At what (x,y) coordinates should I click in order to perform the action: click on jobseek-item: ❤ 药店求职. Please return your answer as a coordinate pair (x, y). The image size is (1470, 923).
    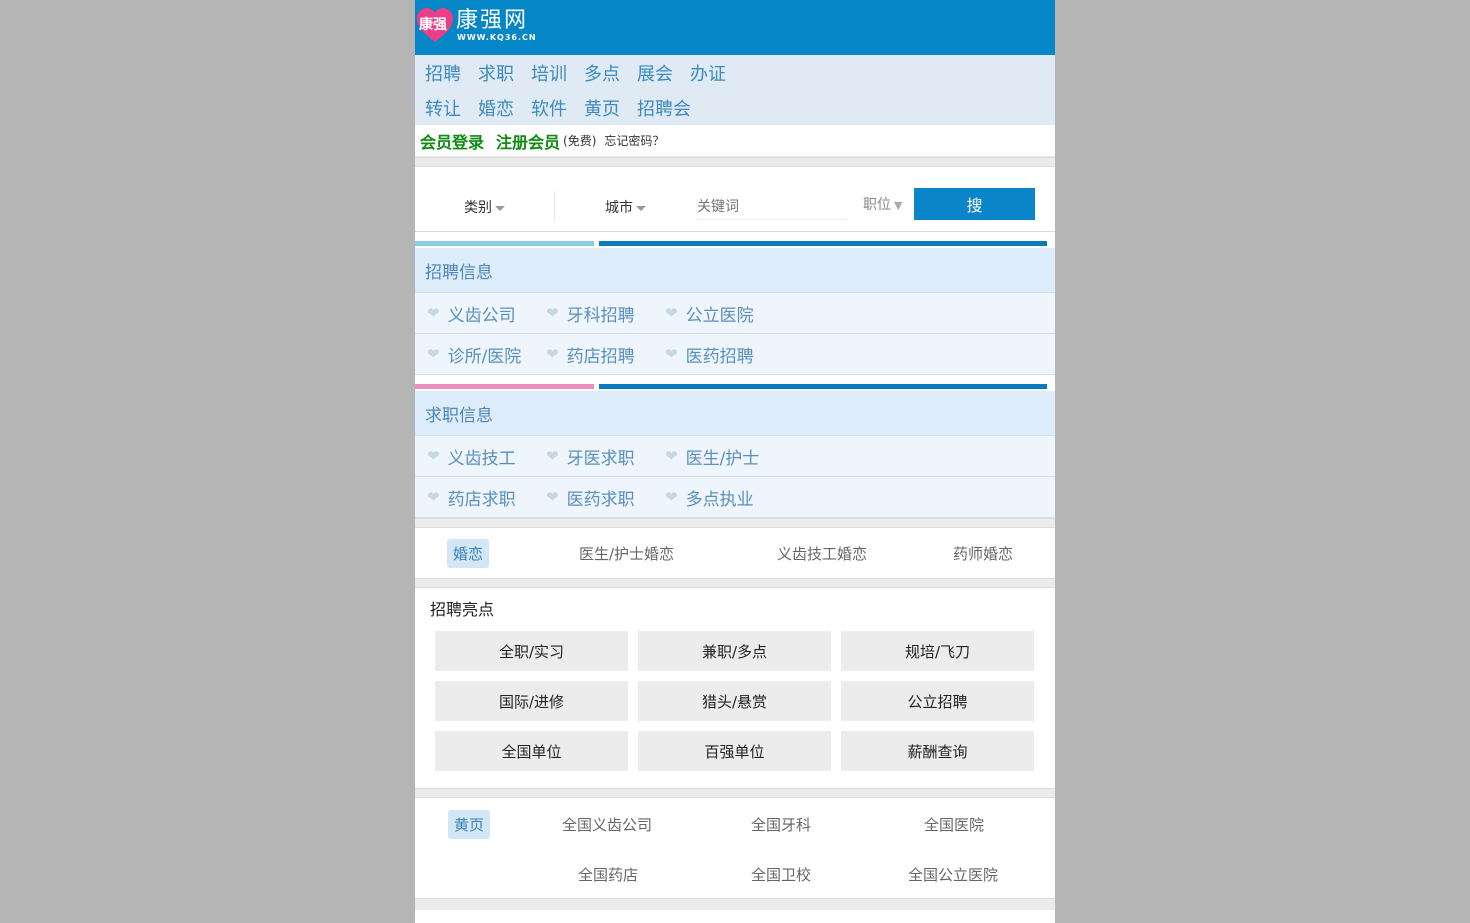
    Looking at the image, I should click on (486, 497).